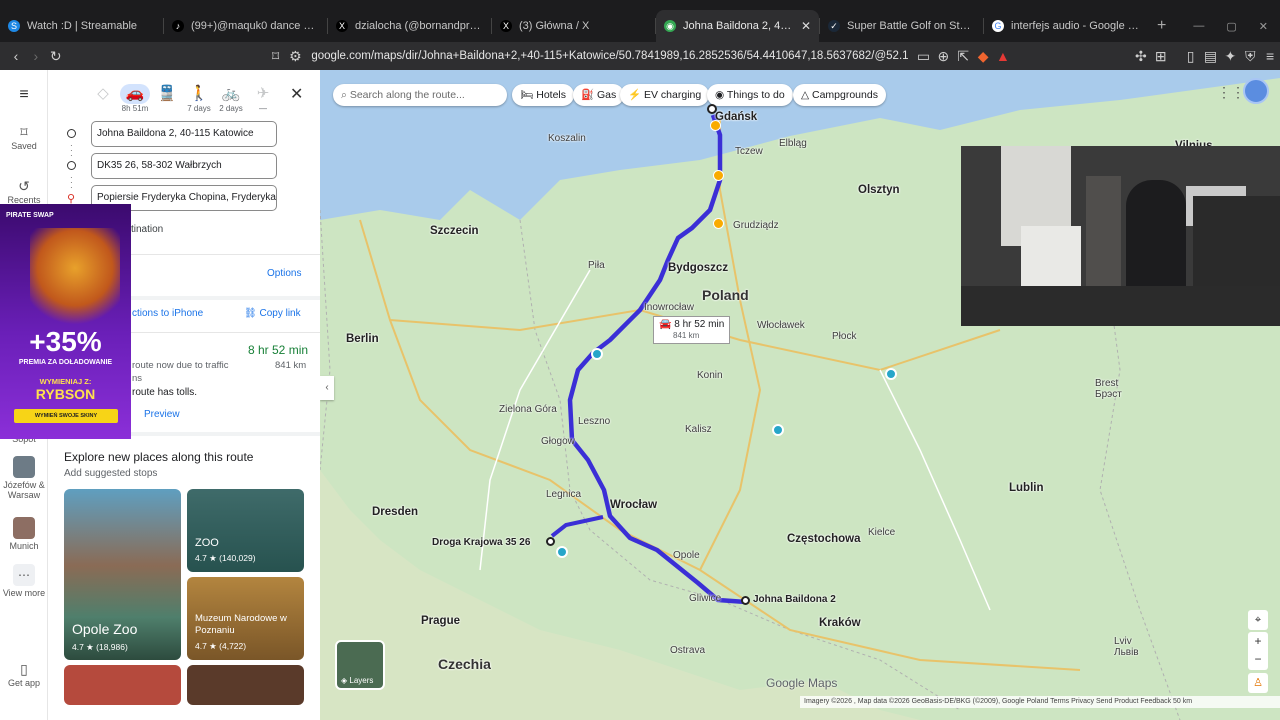  Describe the element at coordinates (1270, 56) in the screenshot. I see `menu-icon: ≡` at that location.